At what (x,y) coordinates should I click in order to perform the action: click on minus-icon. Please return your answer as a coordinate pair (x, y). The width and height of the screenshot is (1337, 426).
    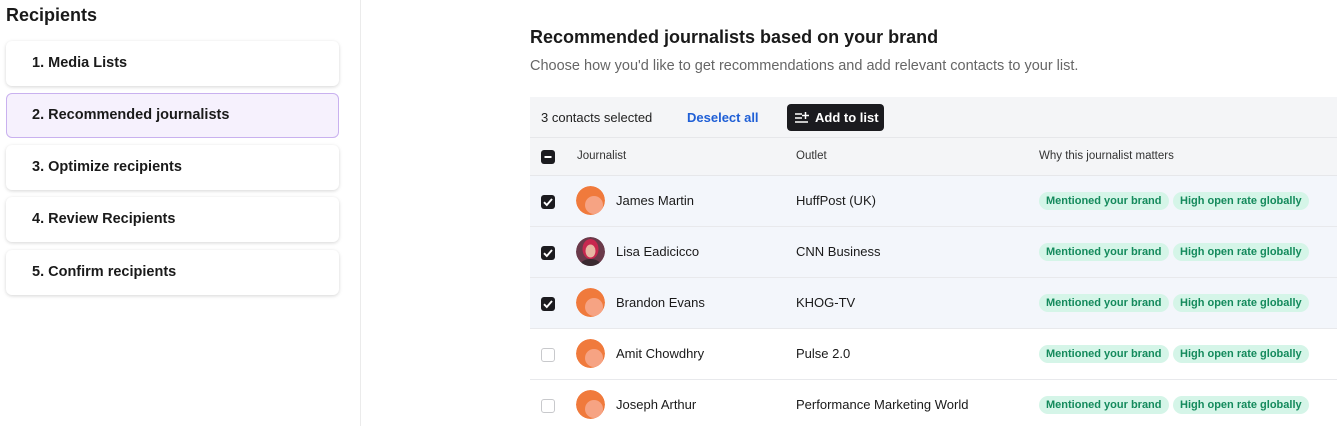
    Looking at the image, I should click on (548, 157).